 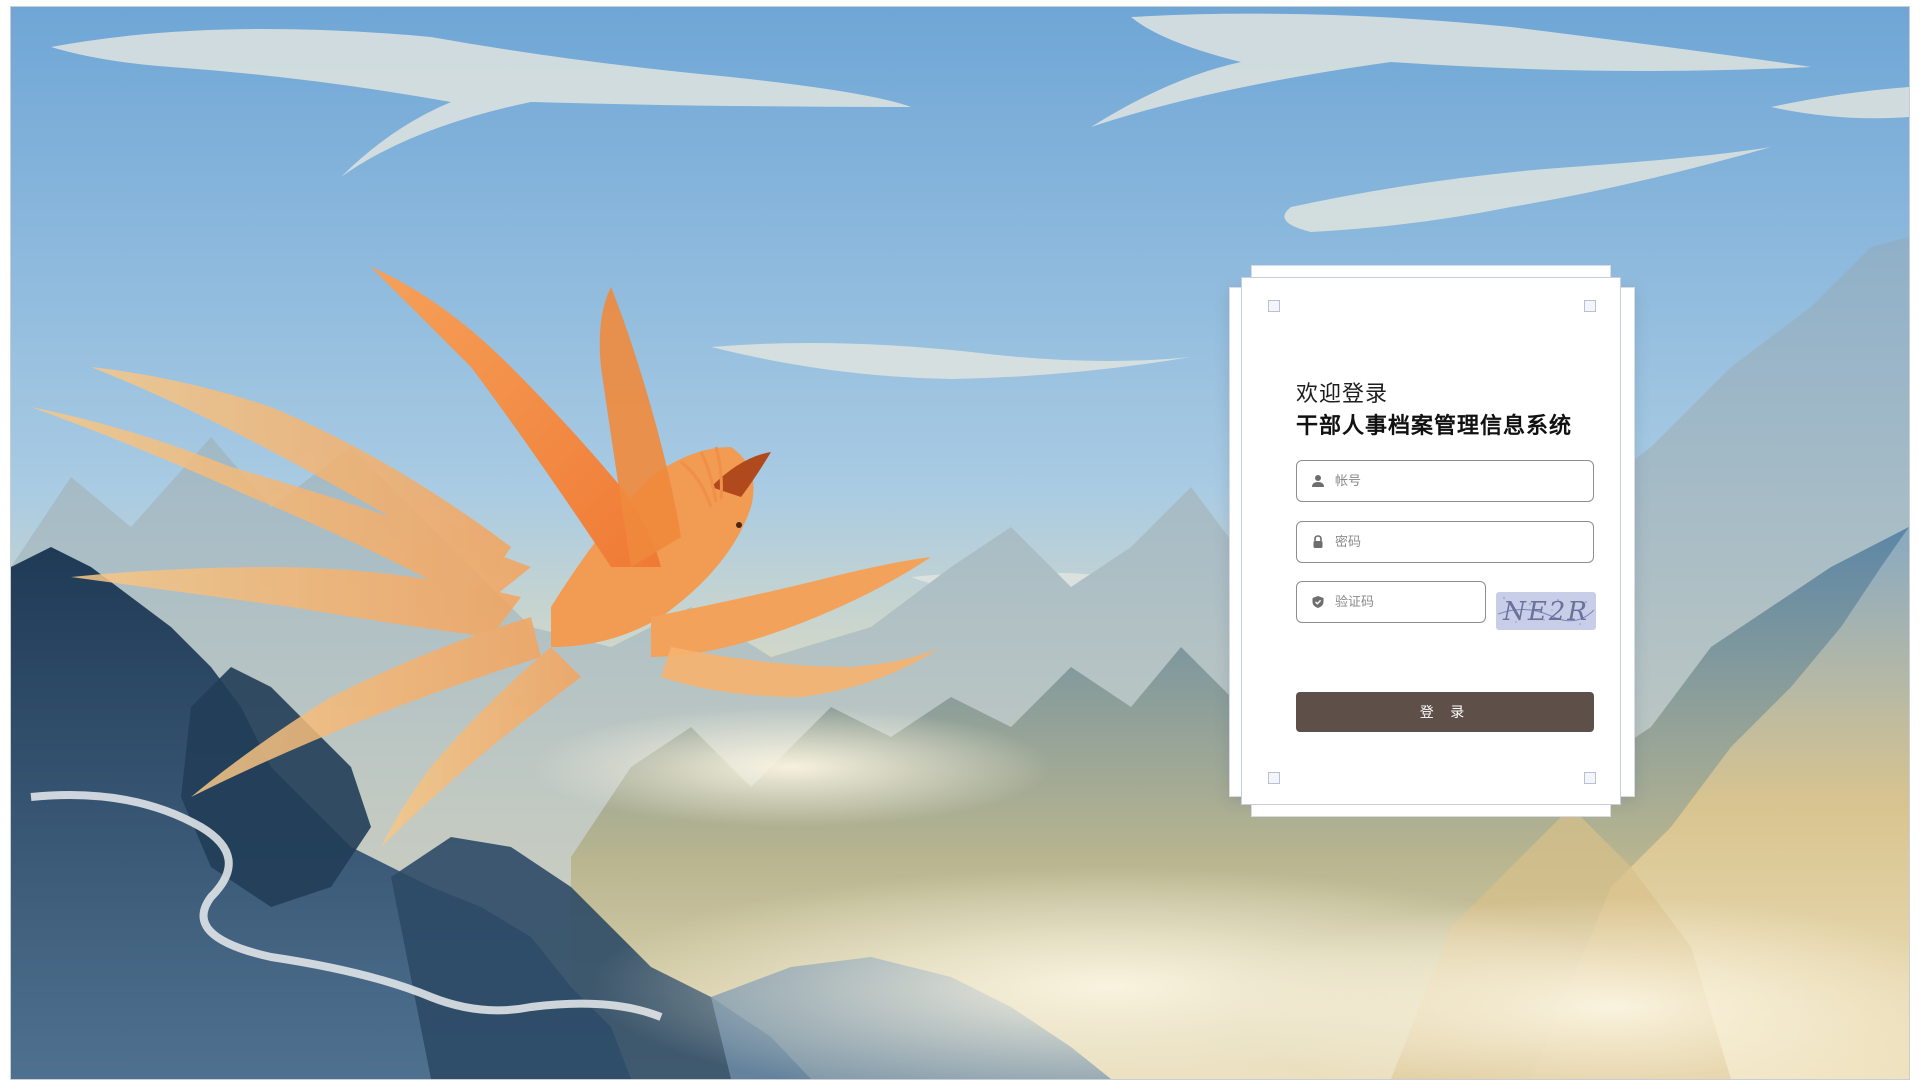 I want to click on captcha-input, so click(x=1405, y=602).